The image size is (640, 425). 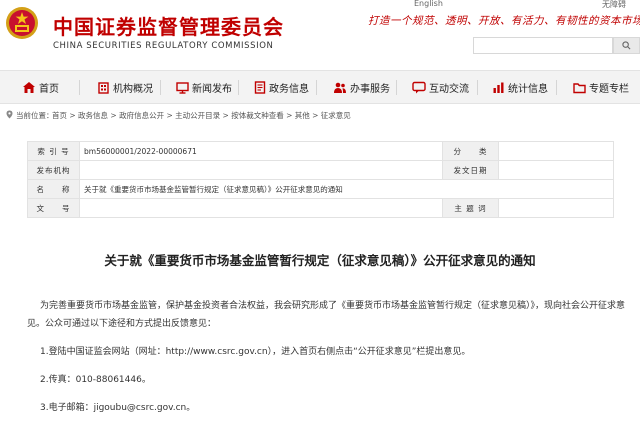 What do you see at coordinates (260, 87) in the screenshot?
I see `document-icon` at bounding box center [260, 87].